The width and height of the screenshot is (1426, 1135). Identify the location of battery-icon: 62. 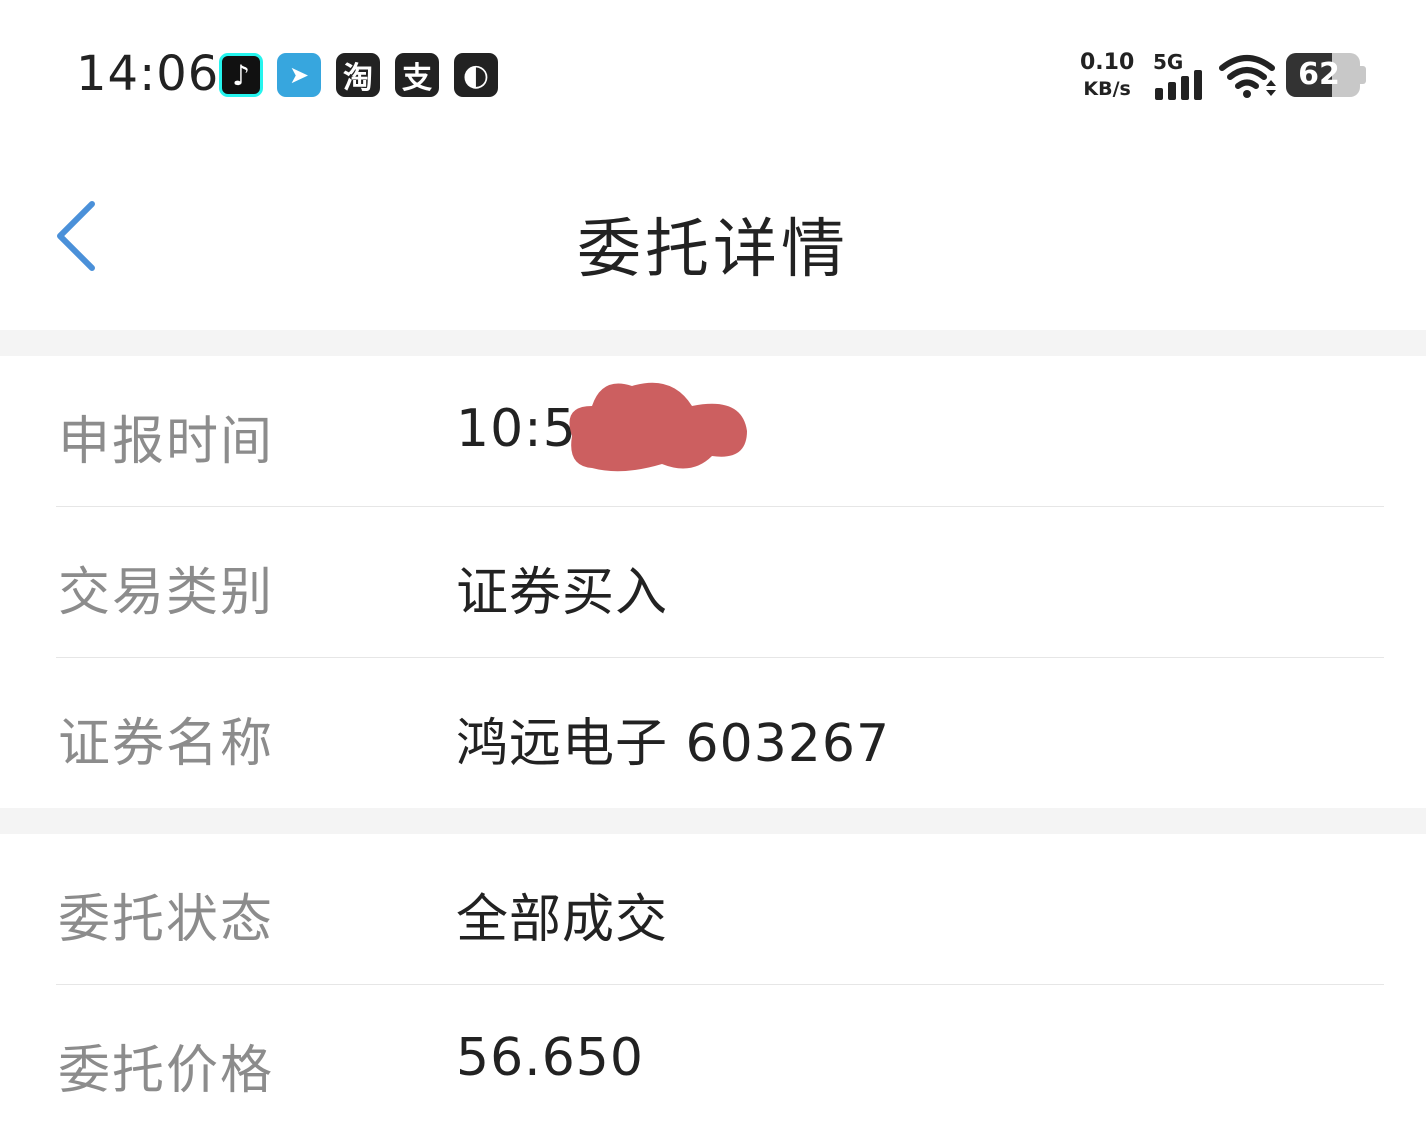
(1323, 75).